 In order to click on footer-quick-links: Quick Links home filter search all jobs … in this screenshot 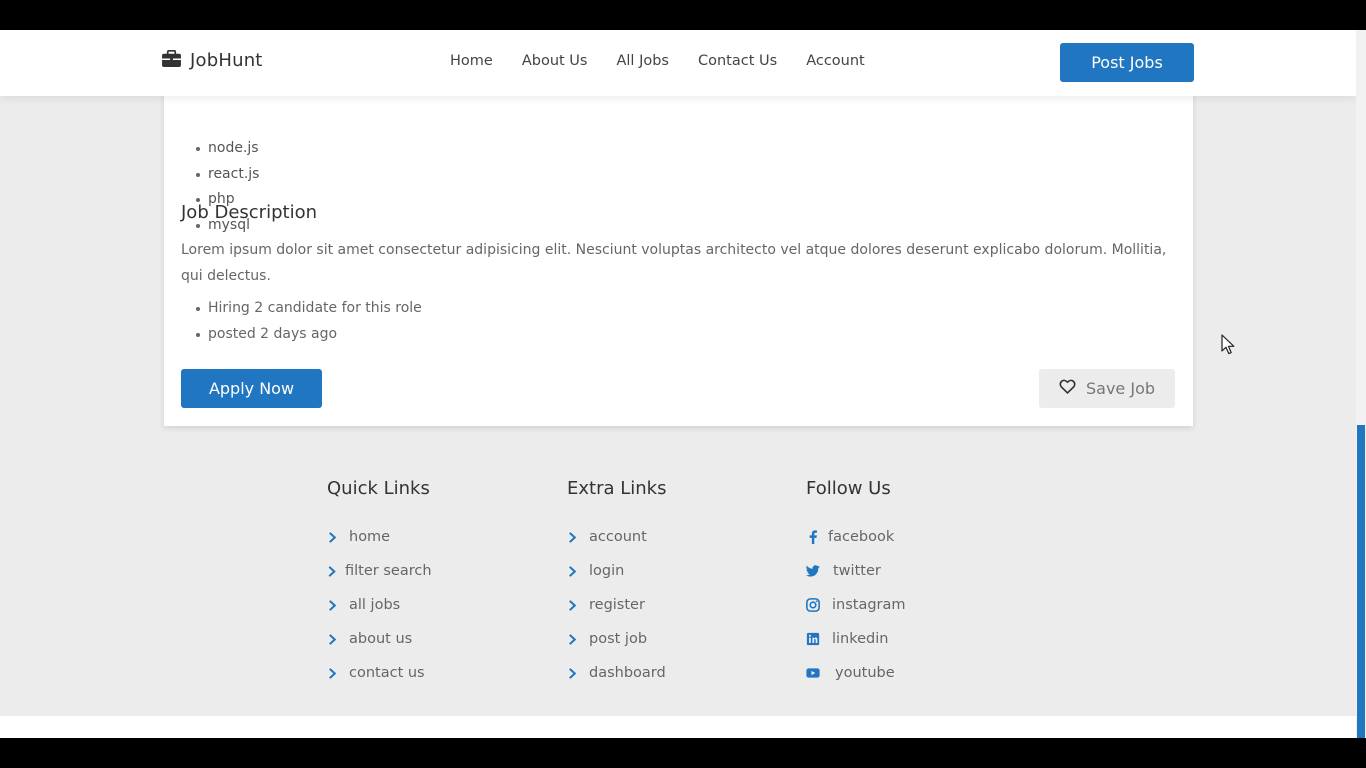, I will do `click(379, 584)`.